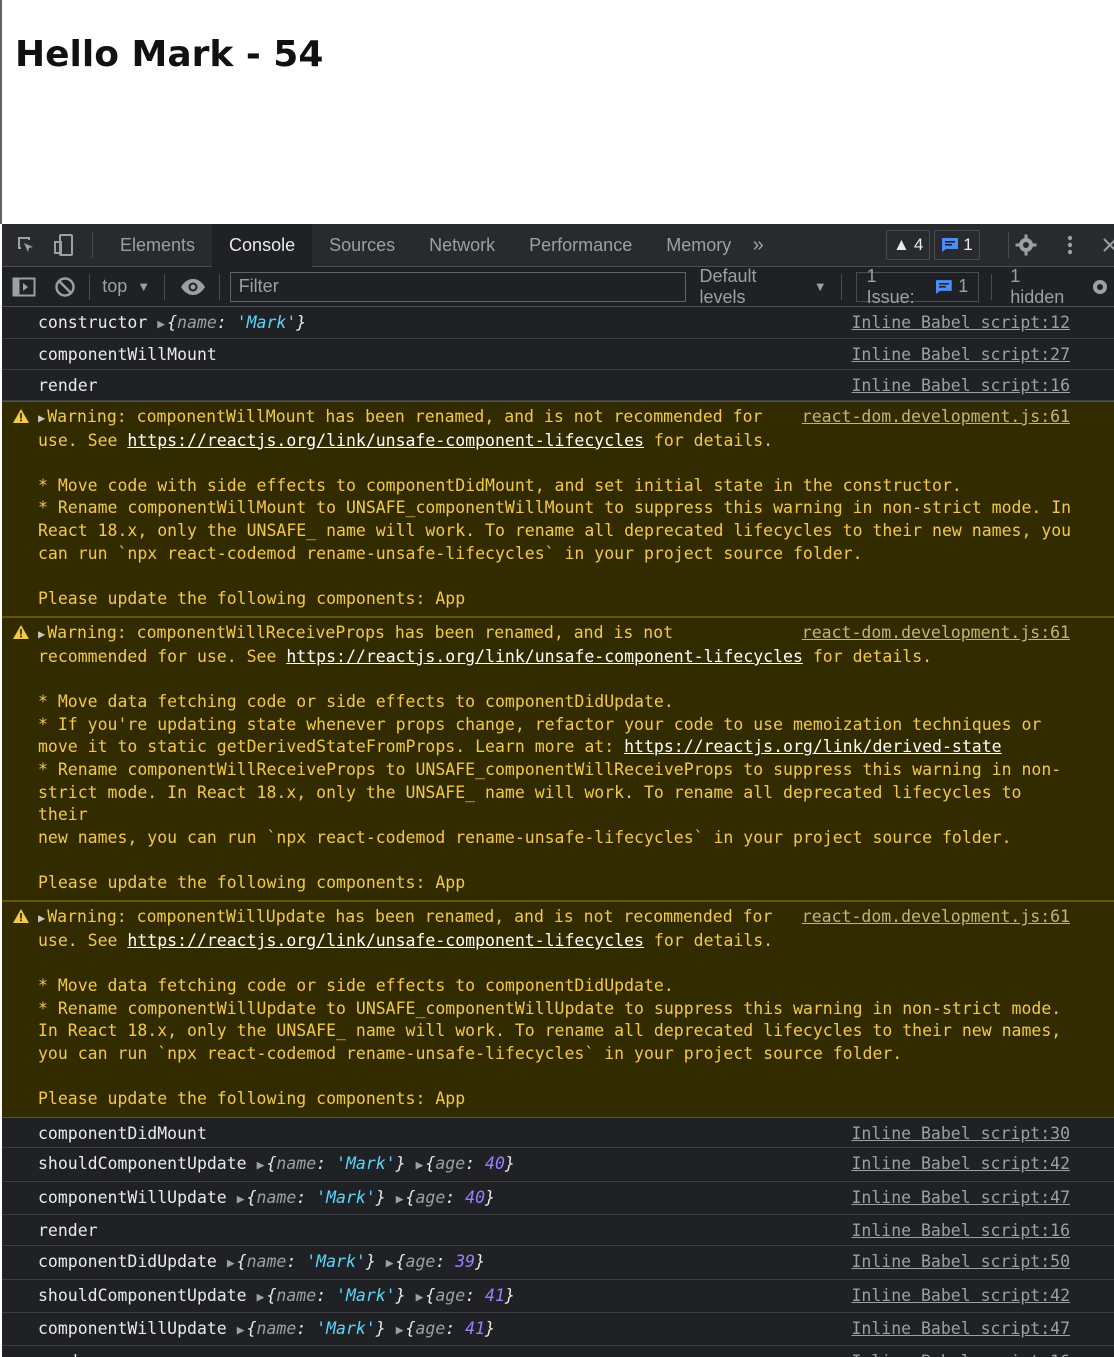 The image size is (1114, 1357). I want to click on log-message: componentDidUpdate, so click(127, 1261).